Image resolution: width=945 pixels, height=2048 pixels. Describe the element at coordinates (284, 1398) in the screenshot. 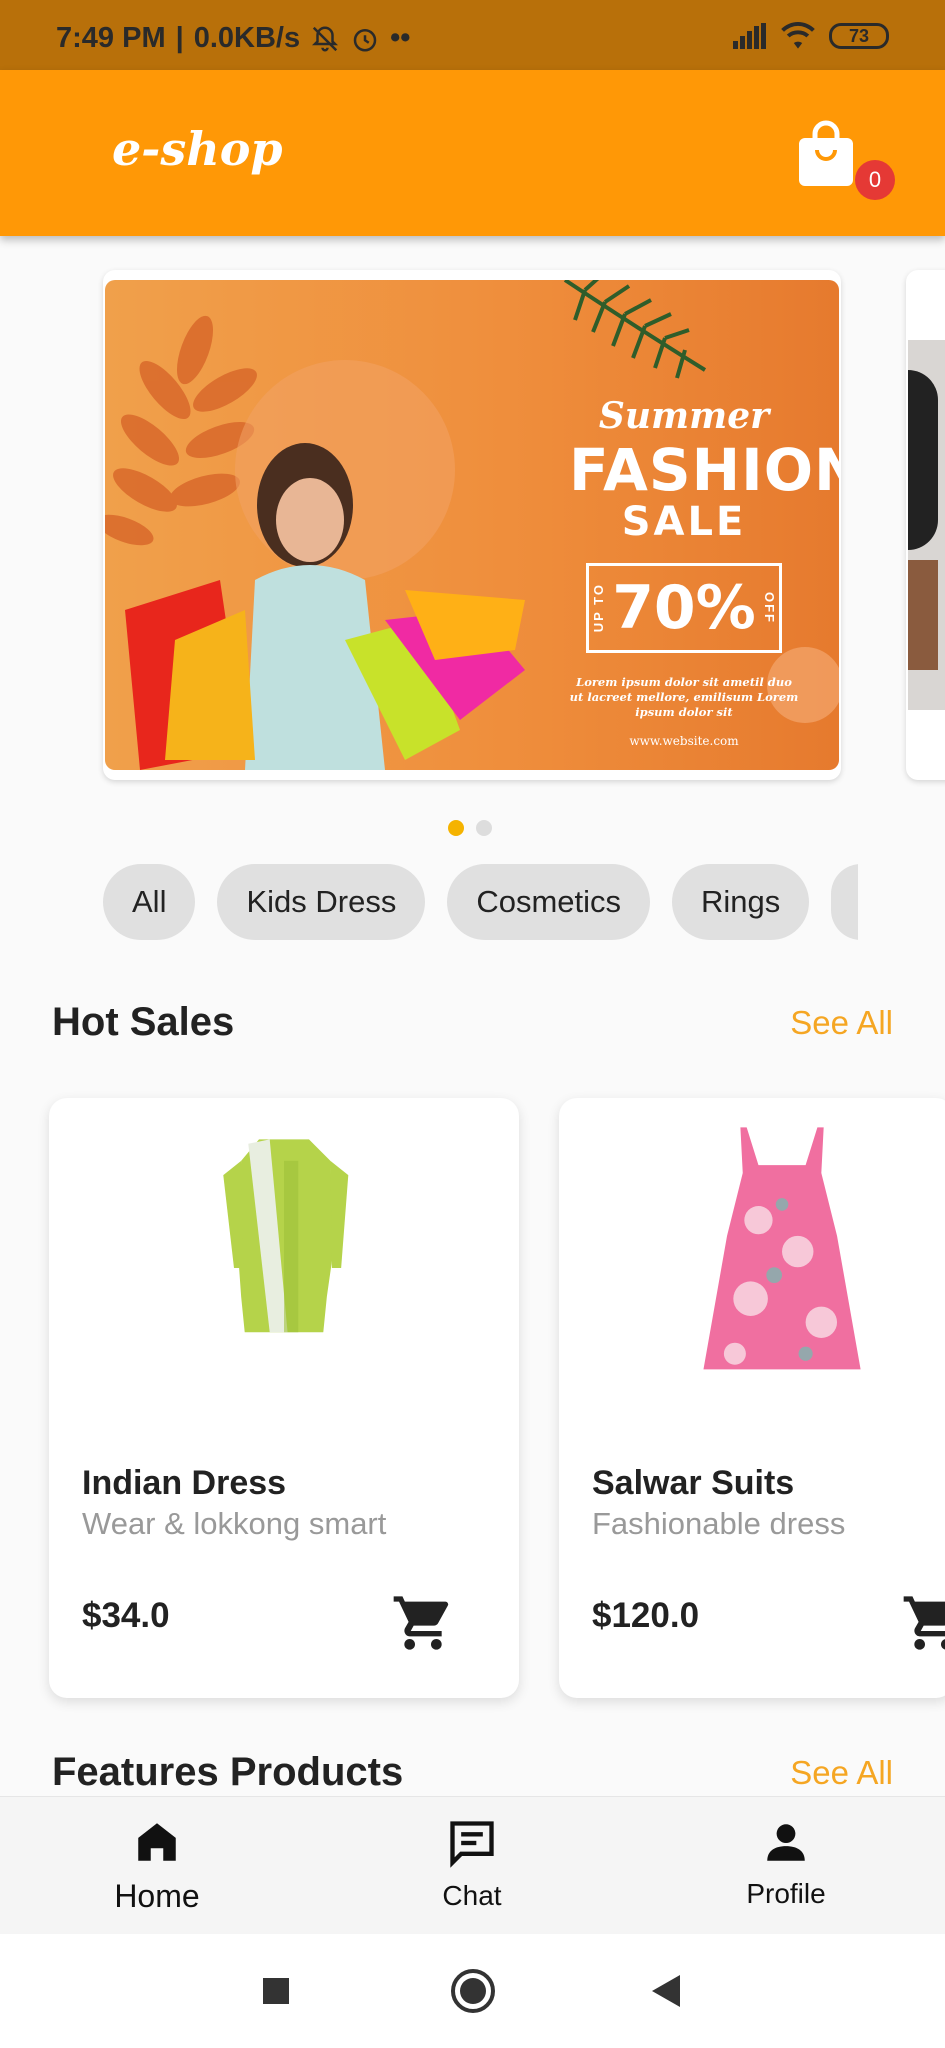

I see `product-card: Indian Dress Wear & lokkong smart $34.0` at that location.